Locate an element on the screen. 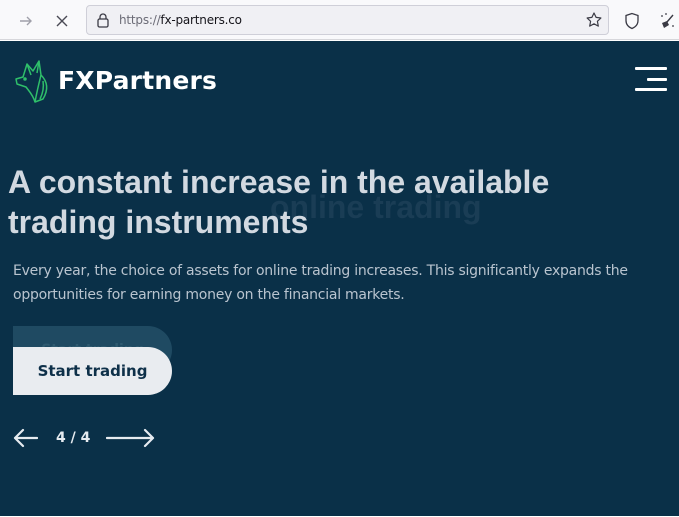  brand-logo: FXPartners is located at coordinates (115, 80).